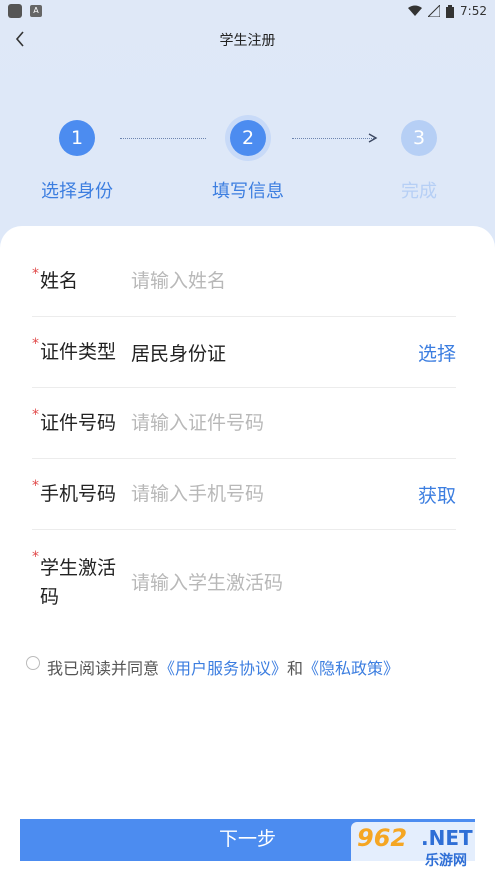  I want to click on step-2-label: 填写信息, so click(248, 191).